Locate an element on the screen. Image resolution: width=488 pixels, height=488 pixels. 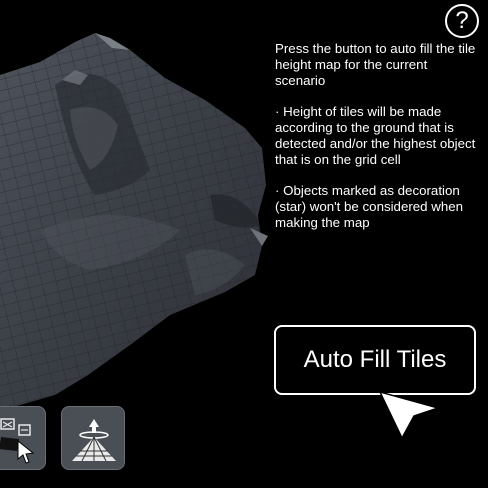
height-map-tool-button is located at coordinates (93, 438).